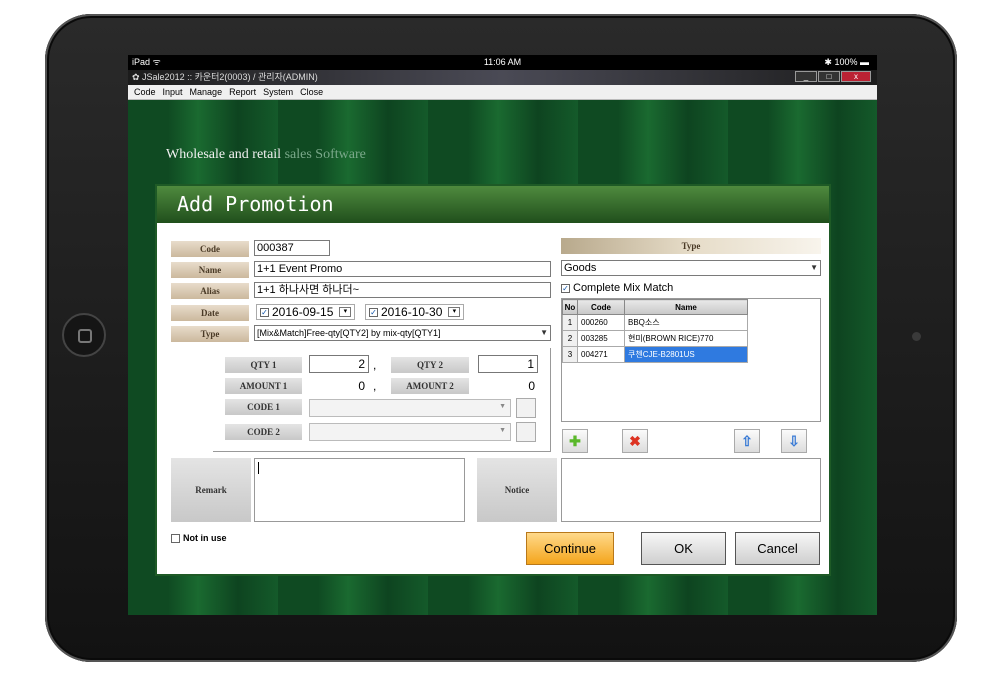 This screenshot has width=1000, height=675. I want to click on not-in-use-option: Not in use, so click(199, 538).